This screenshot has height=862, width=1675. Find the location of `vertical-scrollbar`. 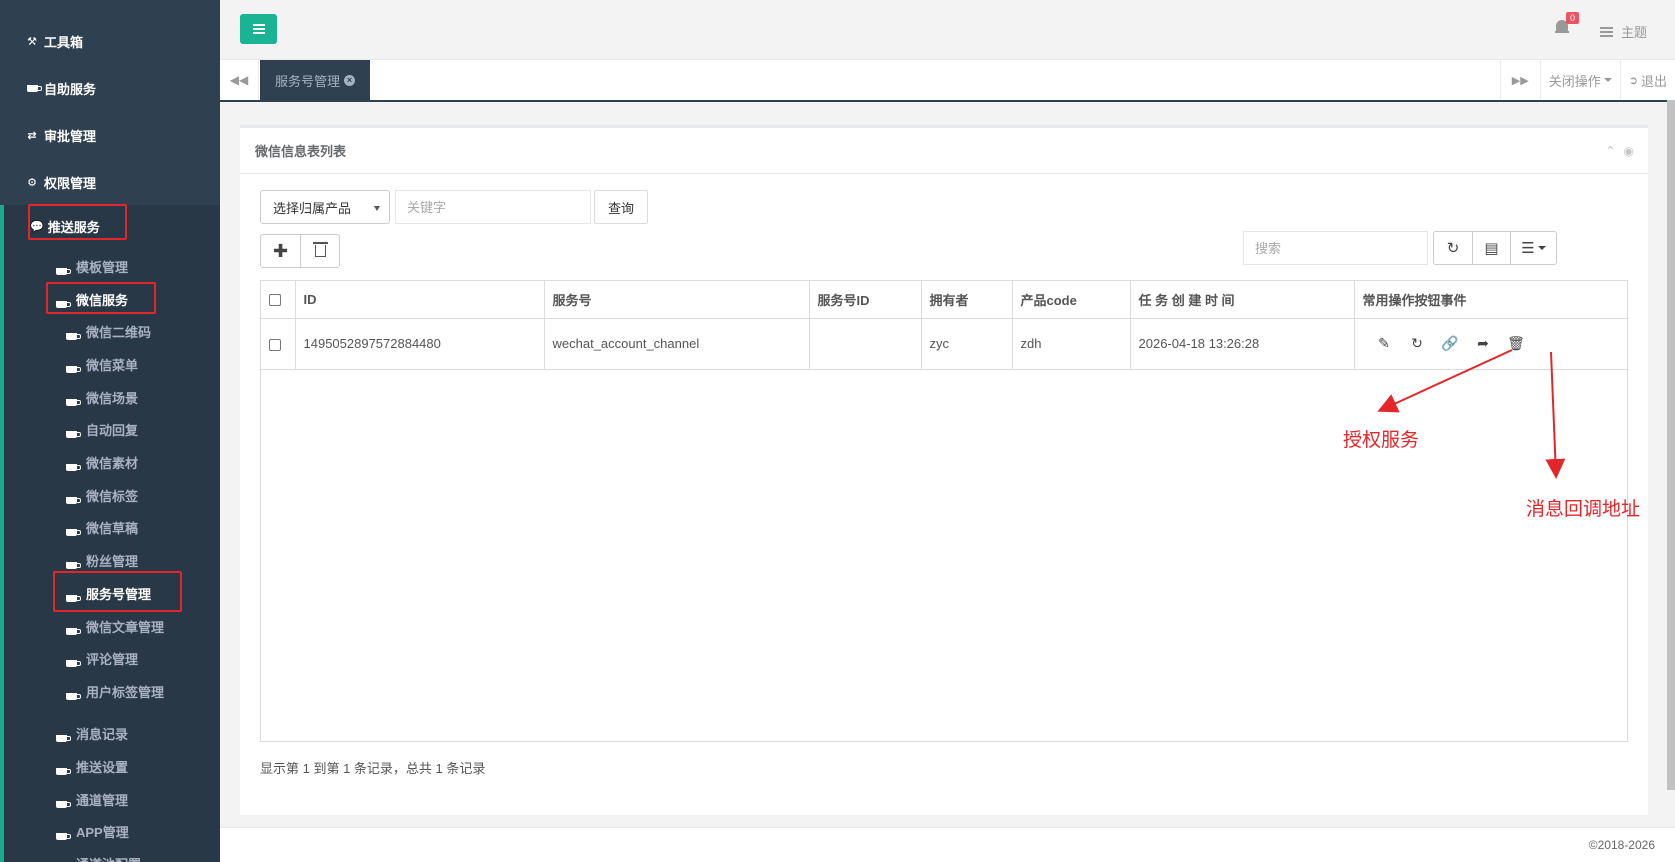

vertical-scrollbar is located at coordinates (1671, 445).